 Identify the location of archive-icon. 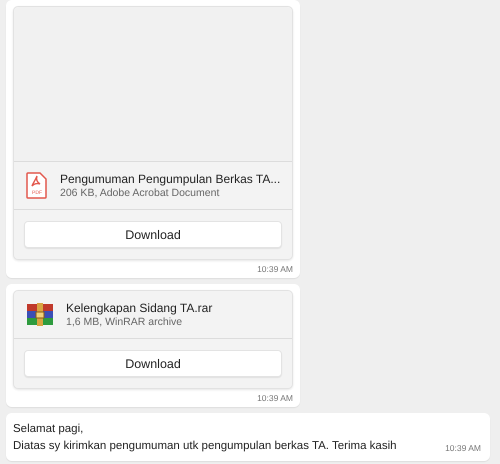
(40, 314).